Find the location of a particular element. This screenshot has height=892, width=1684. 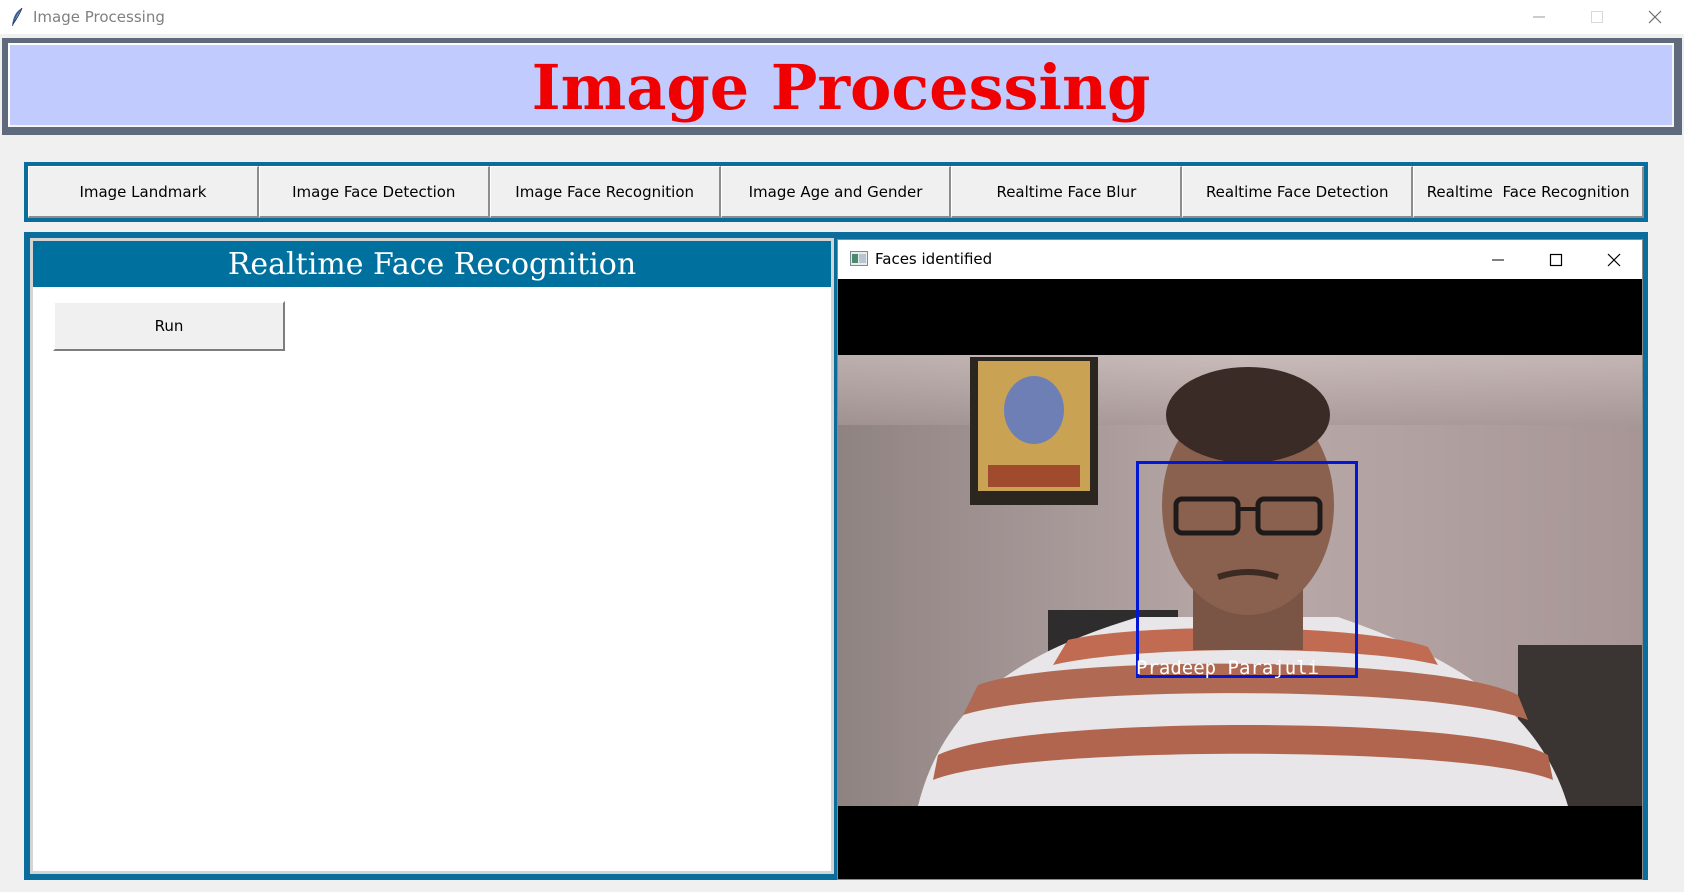

image-age-gender-button: Image Age and Gender is located at coordinates (836, 192).